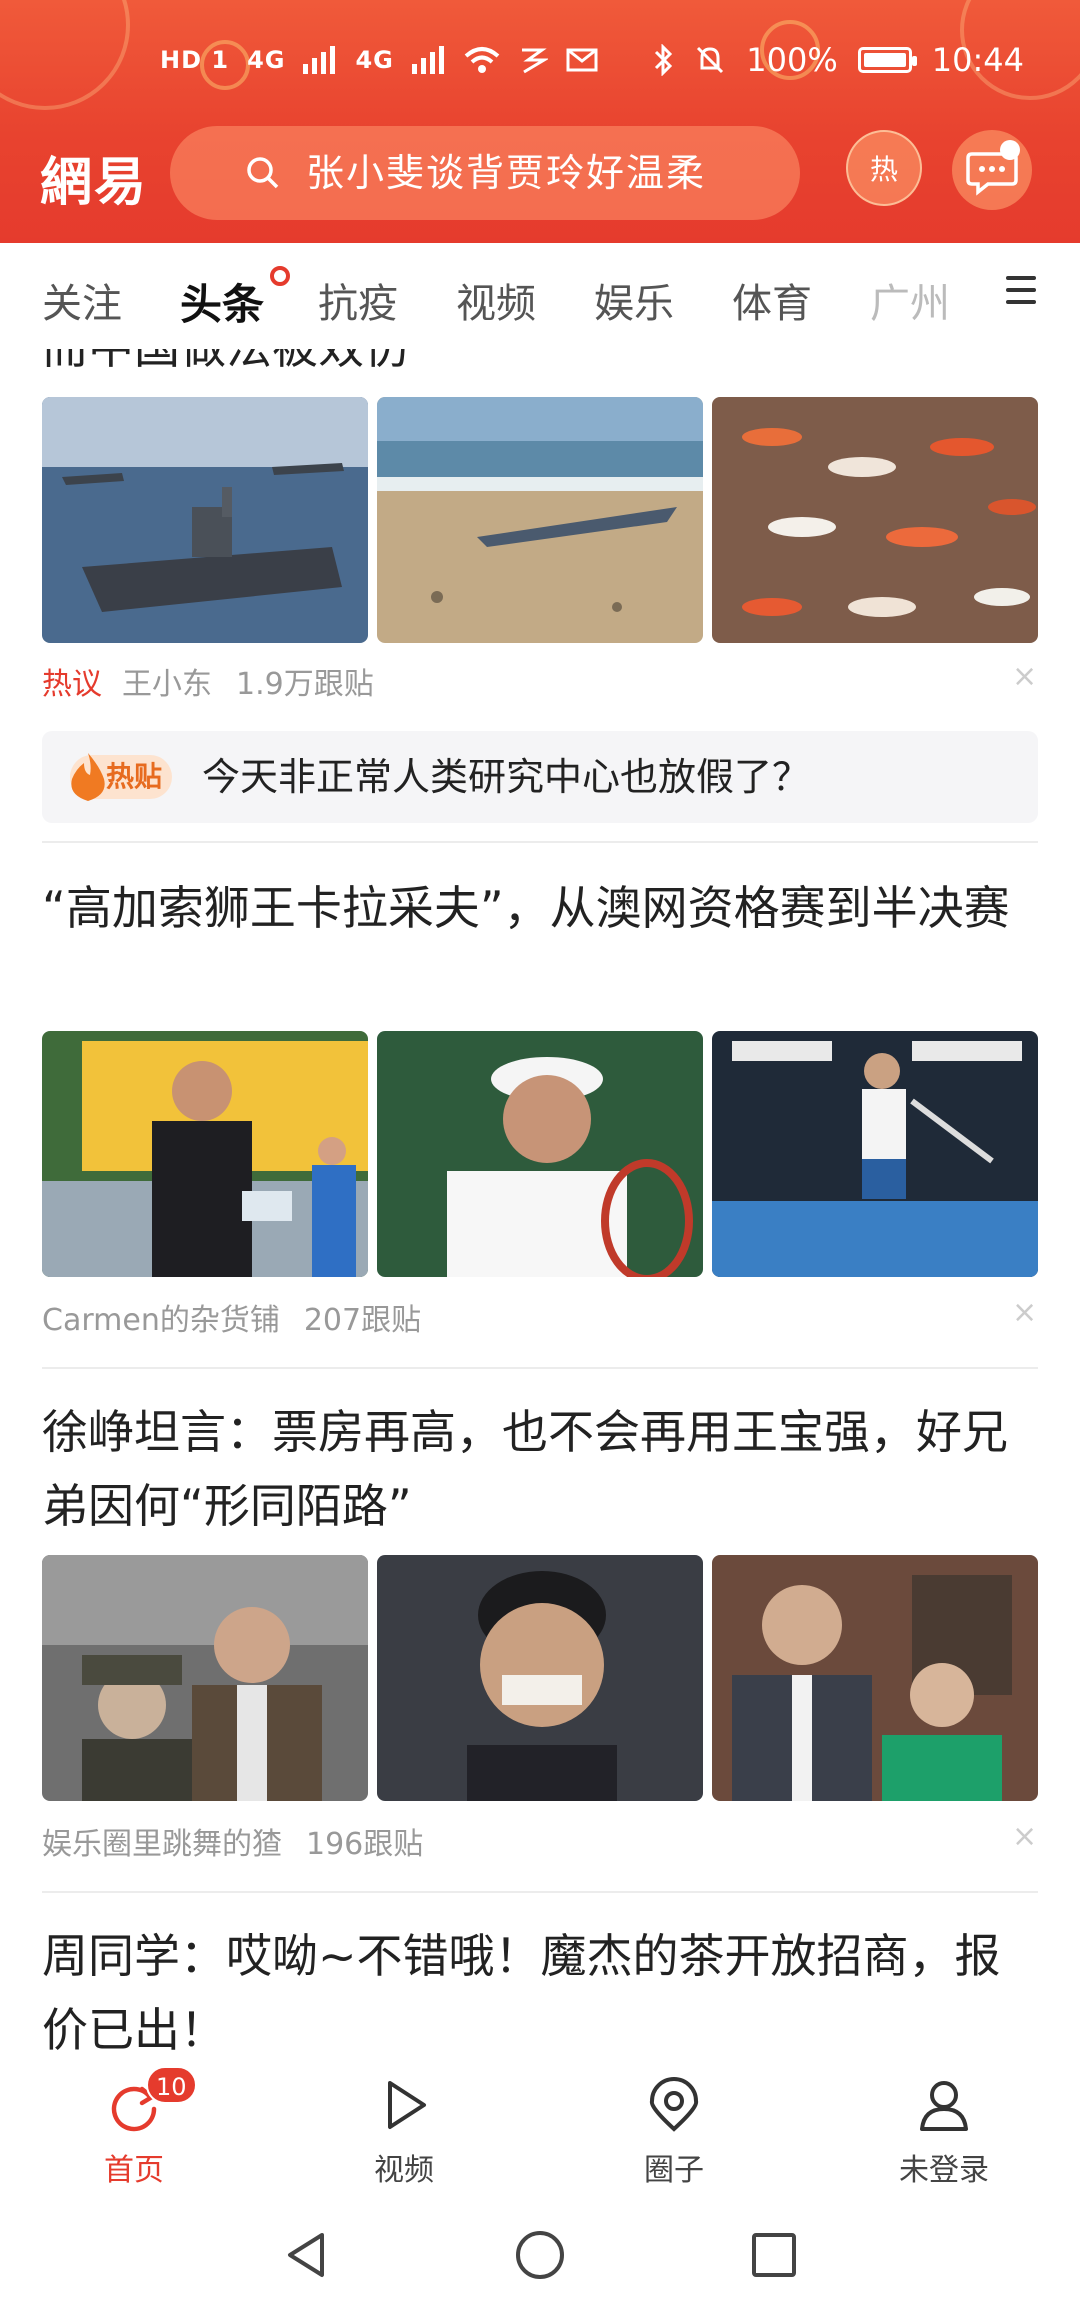  What do you see at coordinates (992, 174) in the screenshot?
I see `chat-icon` at bounding box center [992, 174].